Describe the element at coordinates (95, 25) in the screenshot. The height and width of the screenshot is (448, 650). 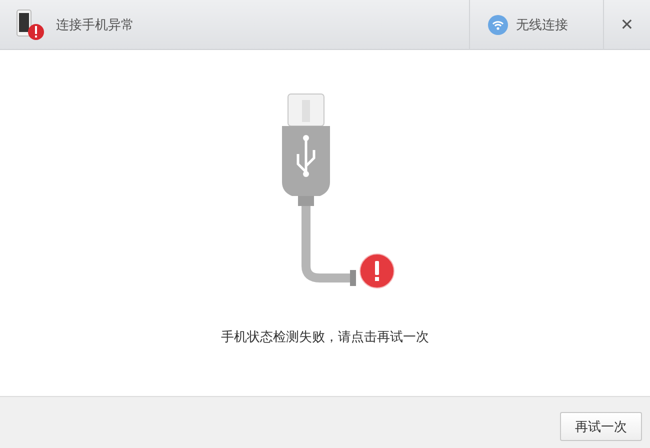
I see `window-title: 连接手机异常` at that location.